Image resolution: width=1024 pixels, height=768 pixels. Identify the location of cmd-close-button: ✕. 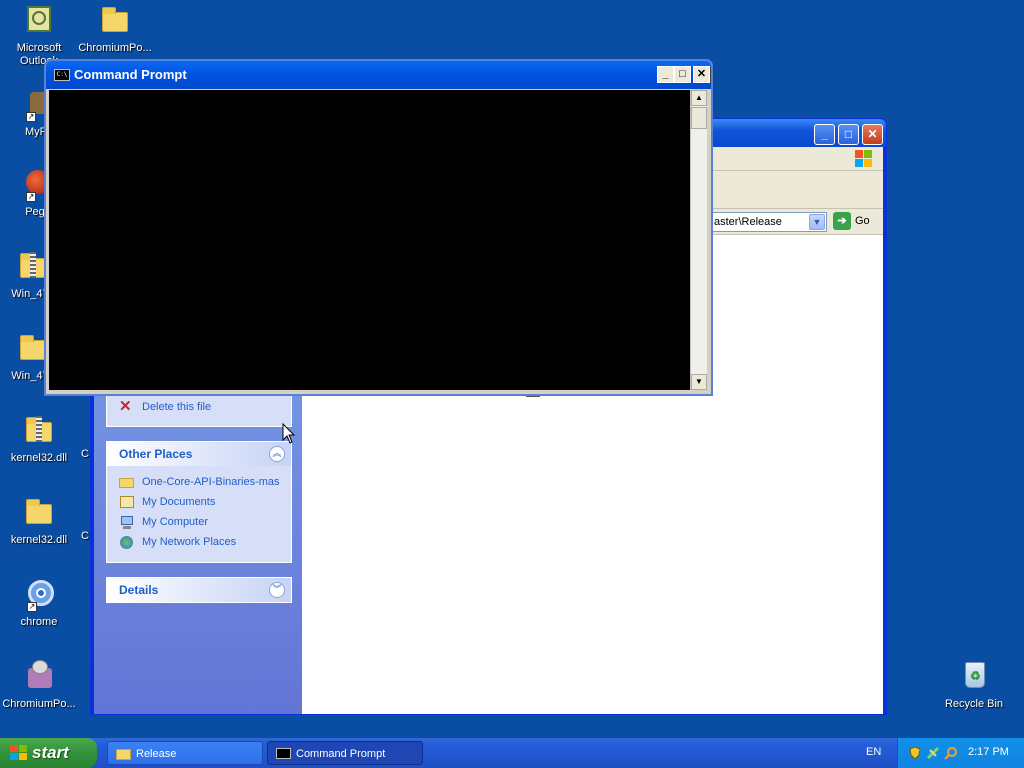
(701, 74).